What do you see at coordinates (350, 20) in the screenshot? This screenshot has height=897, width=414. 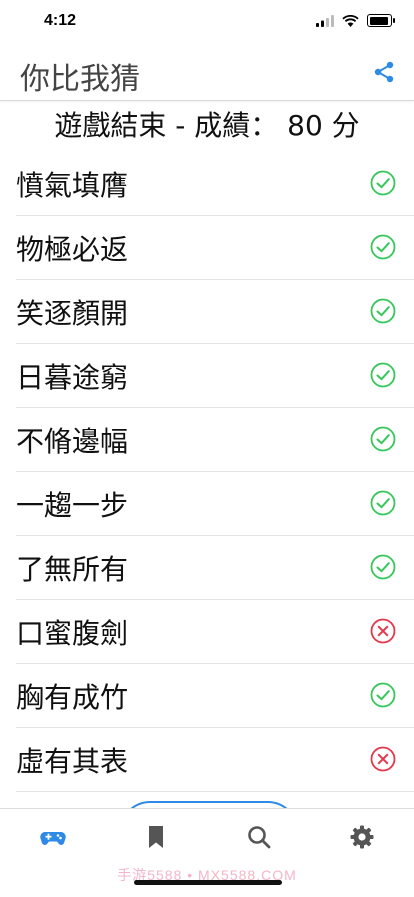 I see `wifi-icon` at bounding box center [350, 20].